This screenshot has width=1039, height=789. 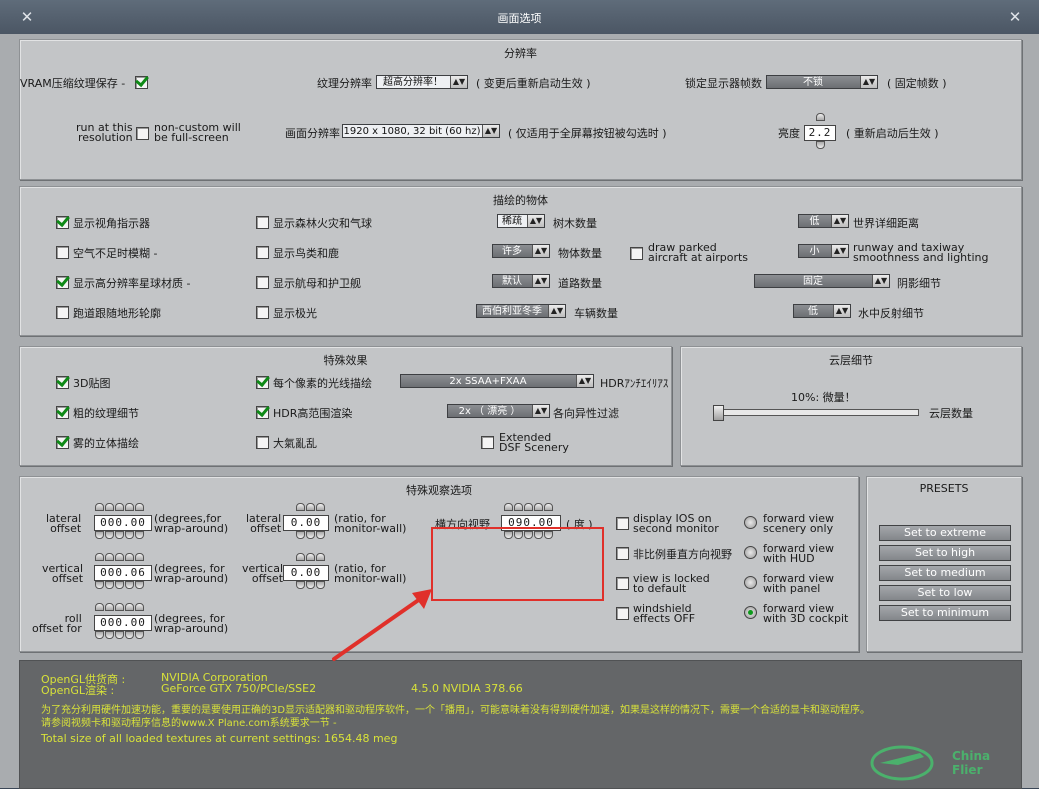 I want to click on lateral-offset-up-spinners, so click(x=119, y=507).